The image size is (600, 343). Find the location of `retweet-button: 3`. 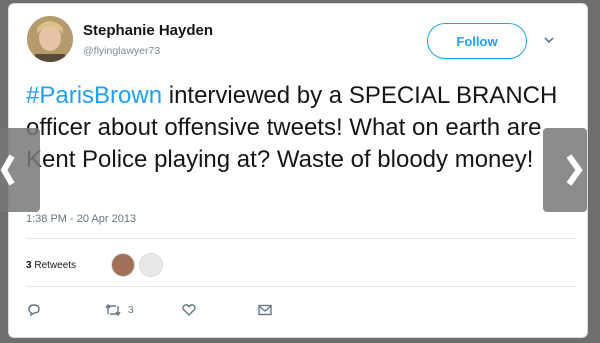

retweet-button: 3 is located at coordinates (119, 310).